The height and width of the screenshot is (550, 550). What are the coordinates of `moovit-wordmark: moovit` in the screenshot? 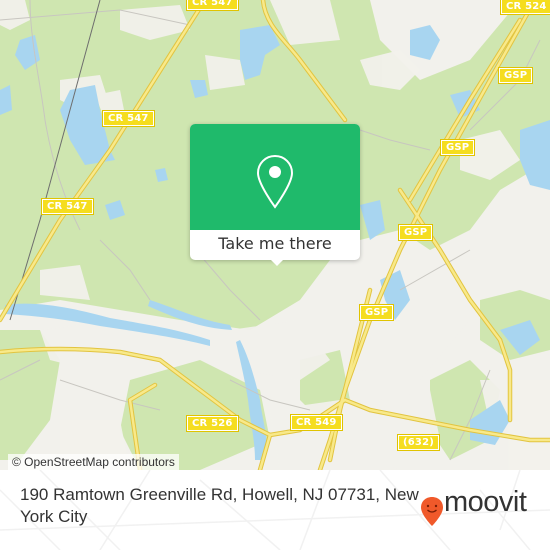 It's located at (485, 502).